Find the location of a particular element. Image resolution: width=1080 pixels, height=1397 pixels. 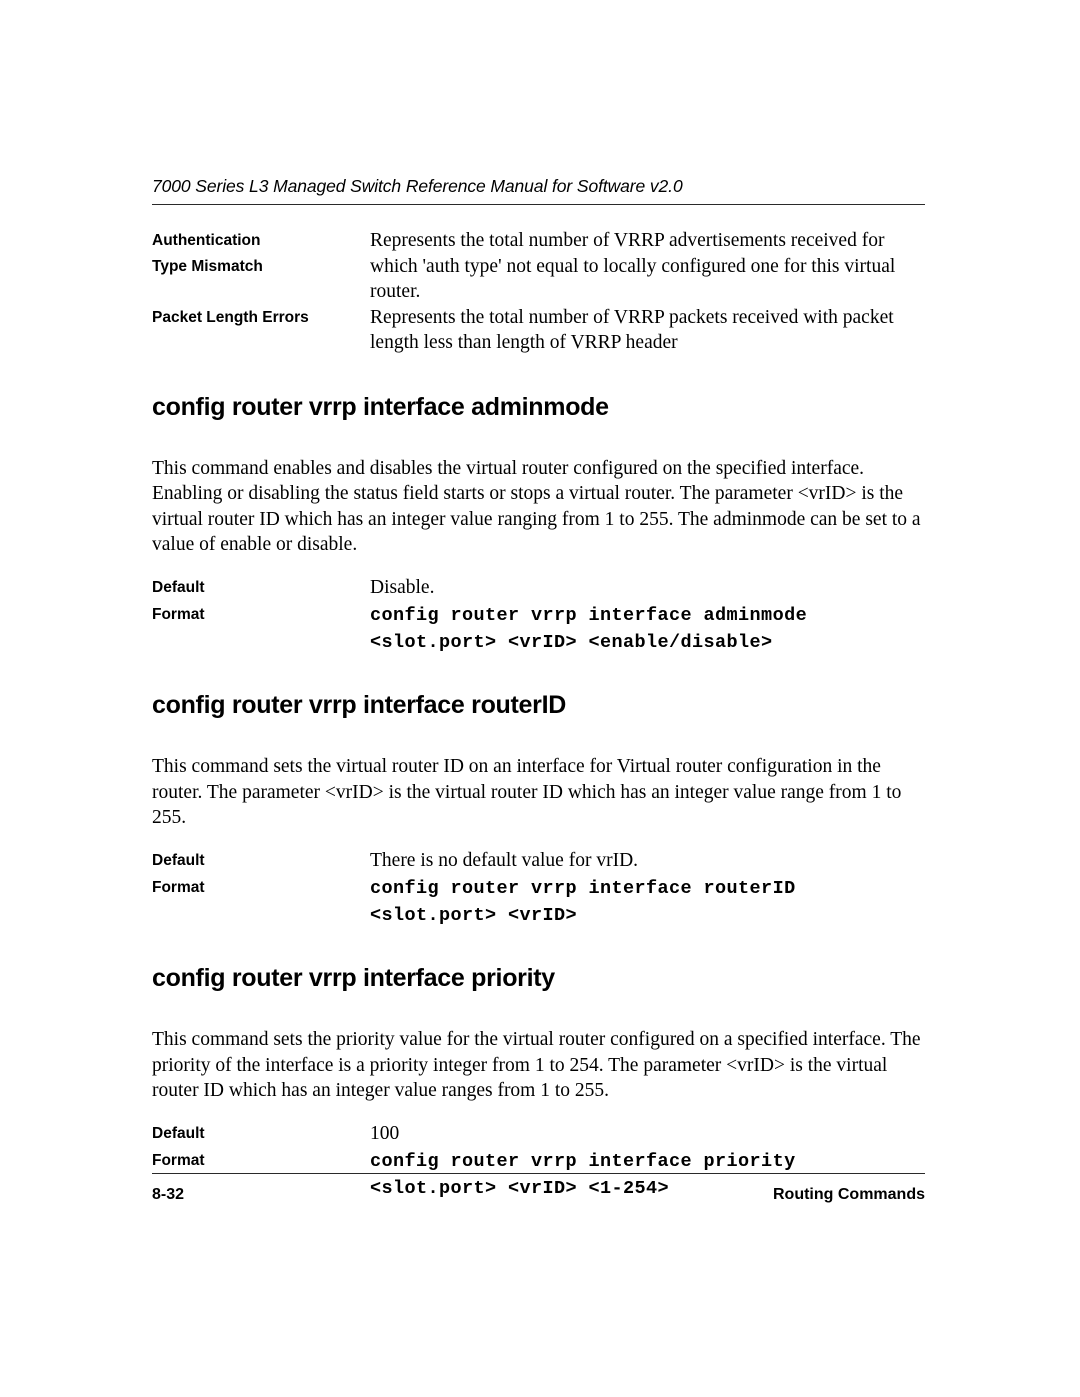

default-value: 100 is located at coordinates (385, 1133).